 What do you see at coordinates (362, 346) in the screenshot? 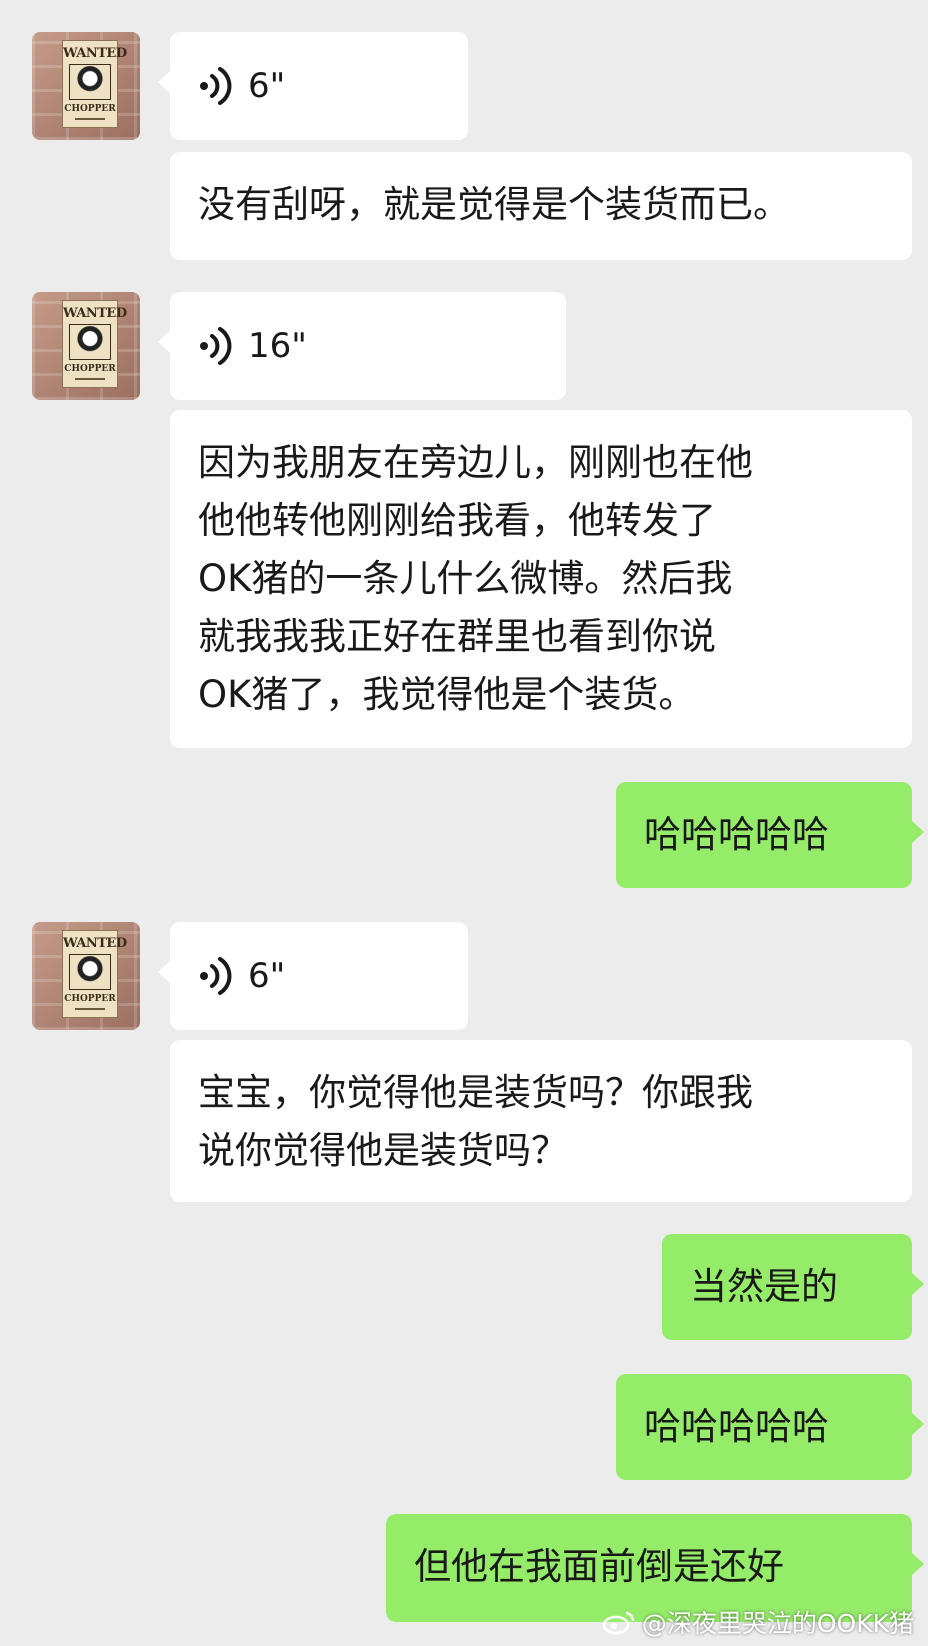
I see `voice-message: 16"` at bounding box center [362, 346].